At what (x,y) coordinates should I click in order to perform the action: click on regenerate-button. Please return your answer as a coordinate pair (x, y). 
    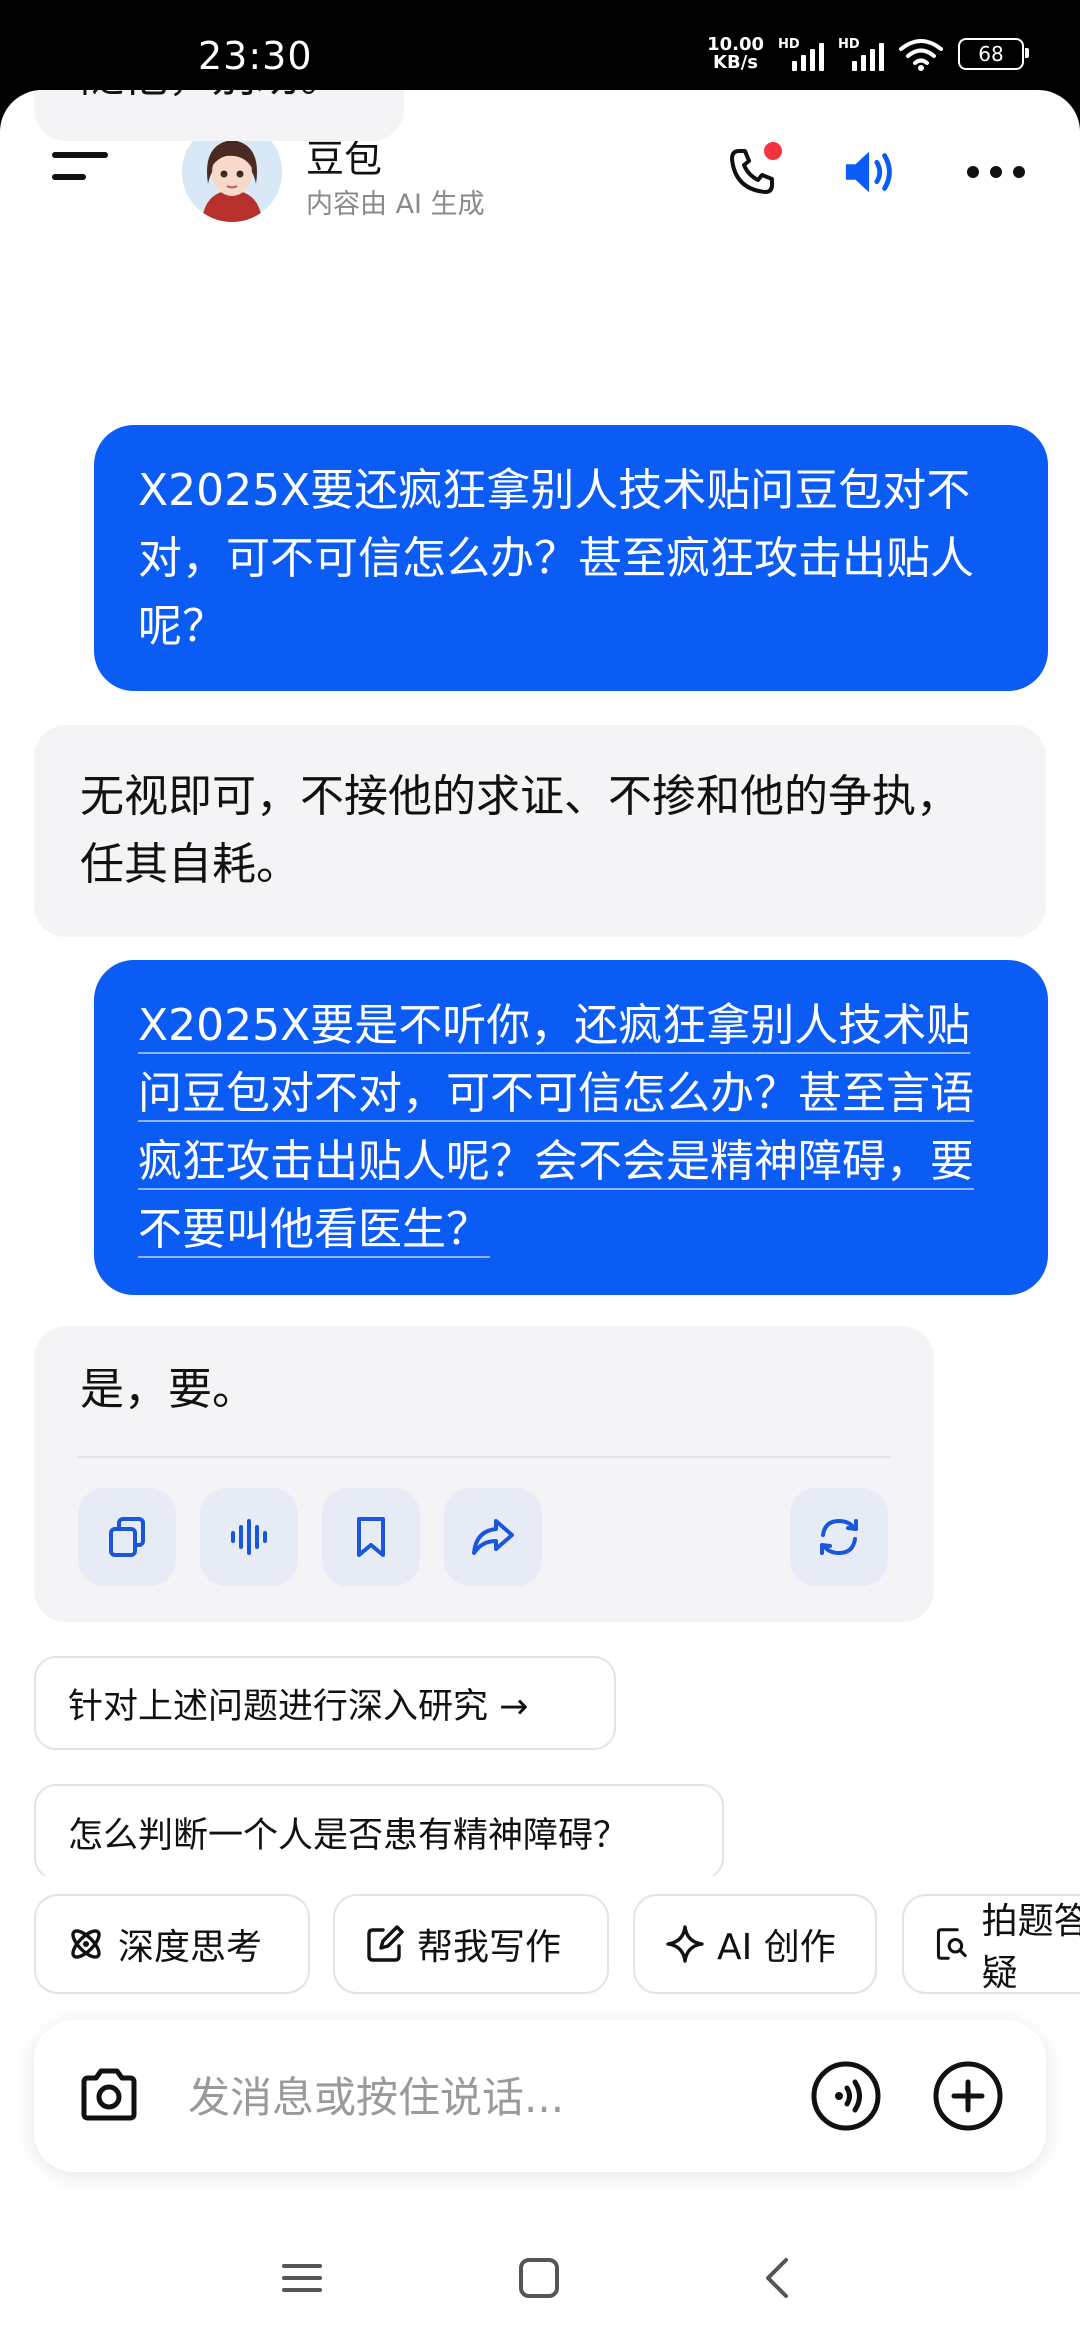
    Looking at the image, I should click on (839, 1537).